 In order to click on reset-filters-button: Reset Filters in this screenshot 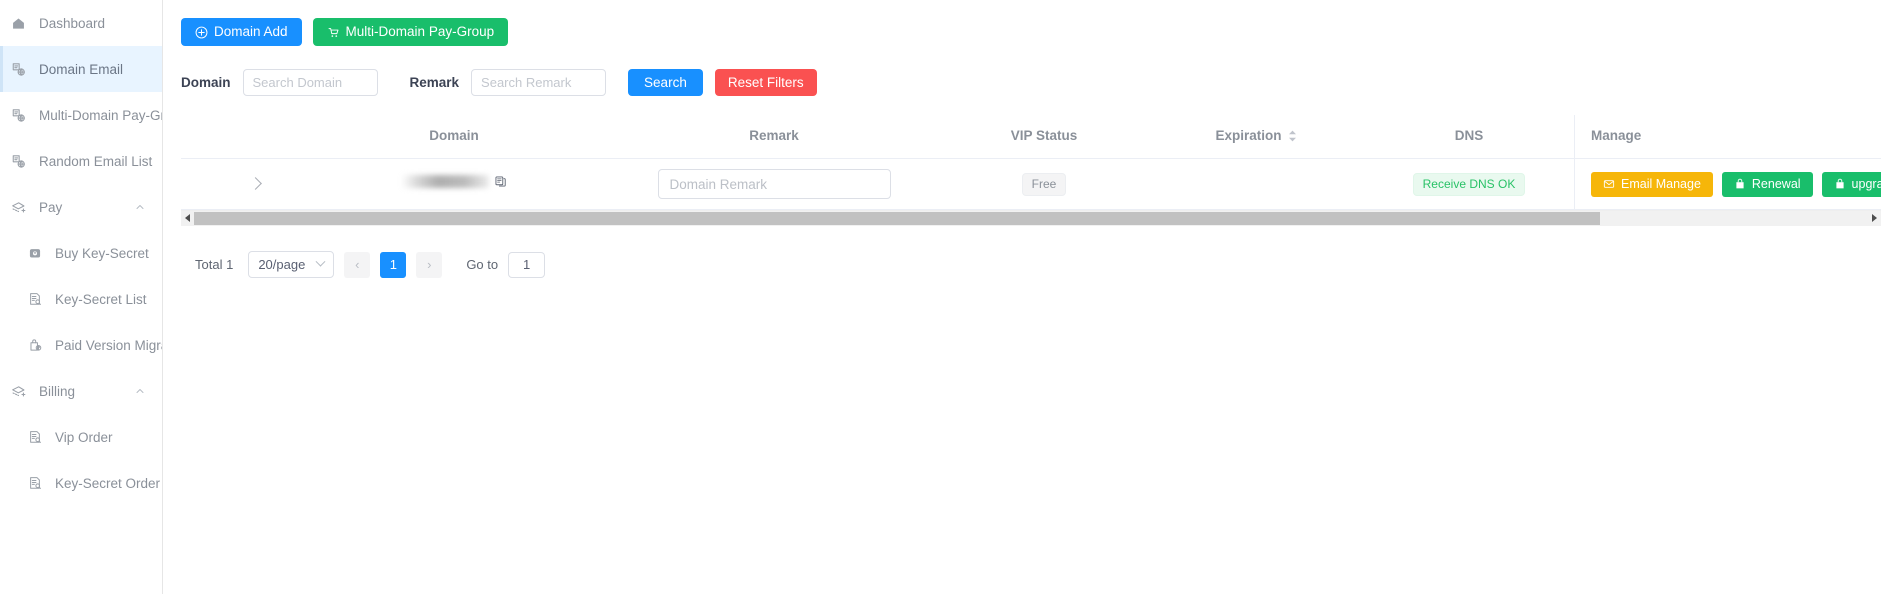, I will do `click(765, 82)`.